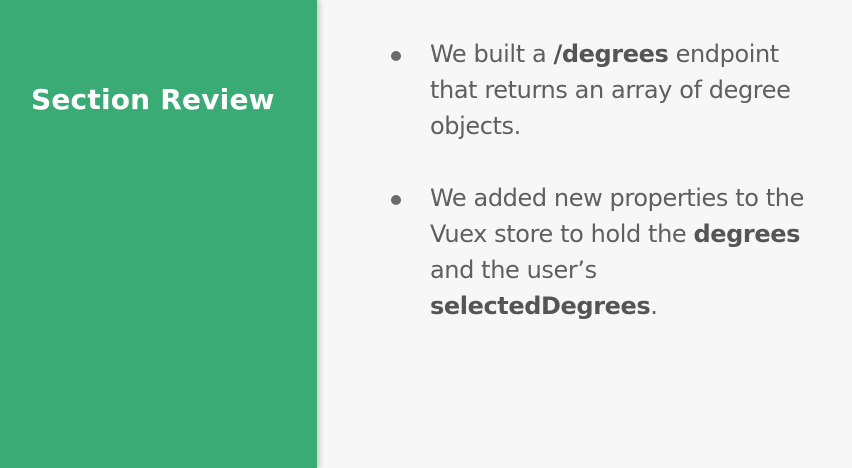  I want to click on bullet-text-segment: We built a, so click(492, 54).